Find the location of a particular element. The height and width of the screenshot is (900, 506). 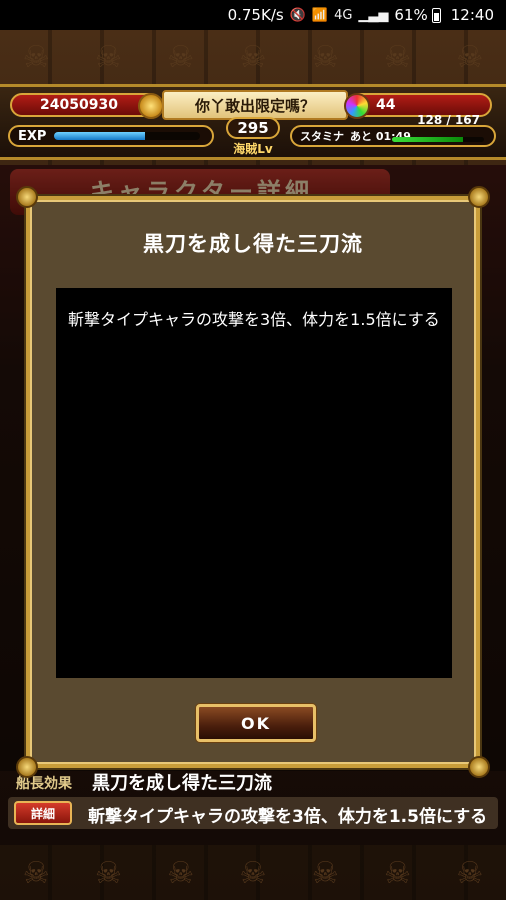

clock: 12:40 is located at coordinates (472, 15).